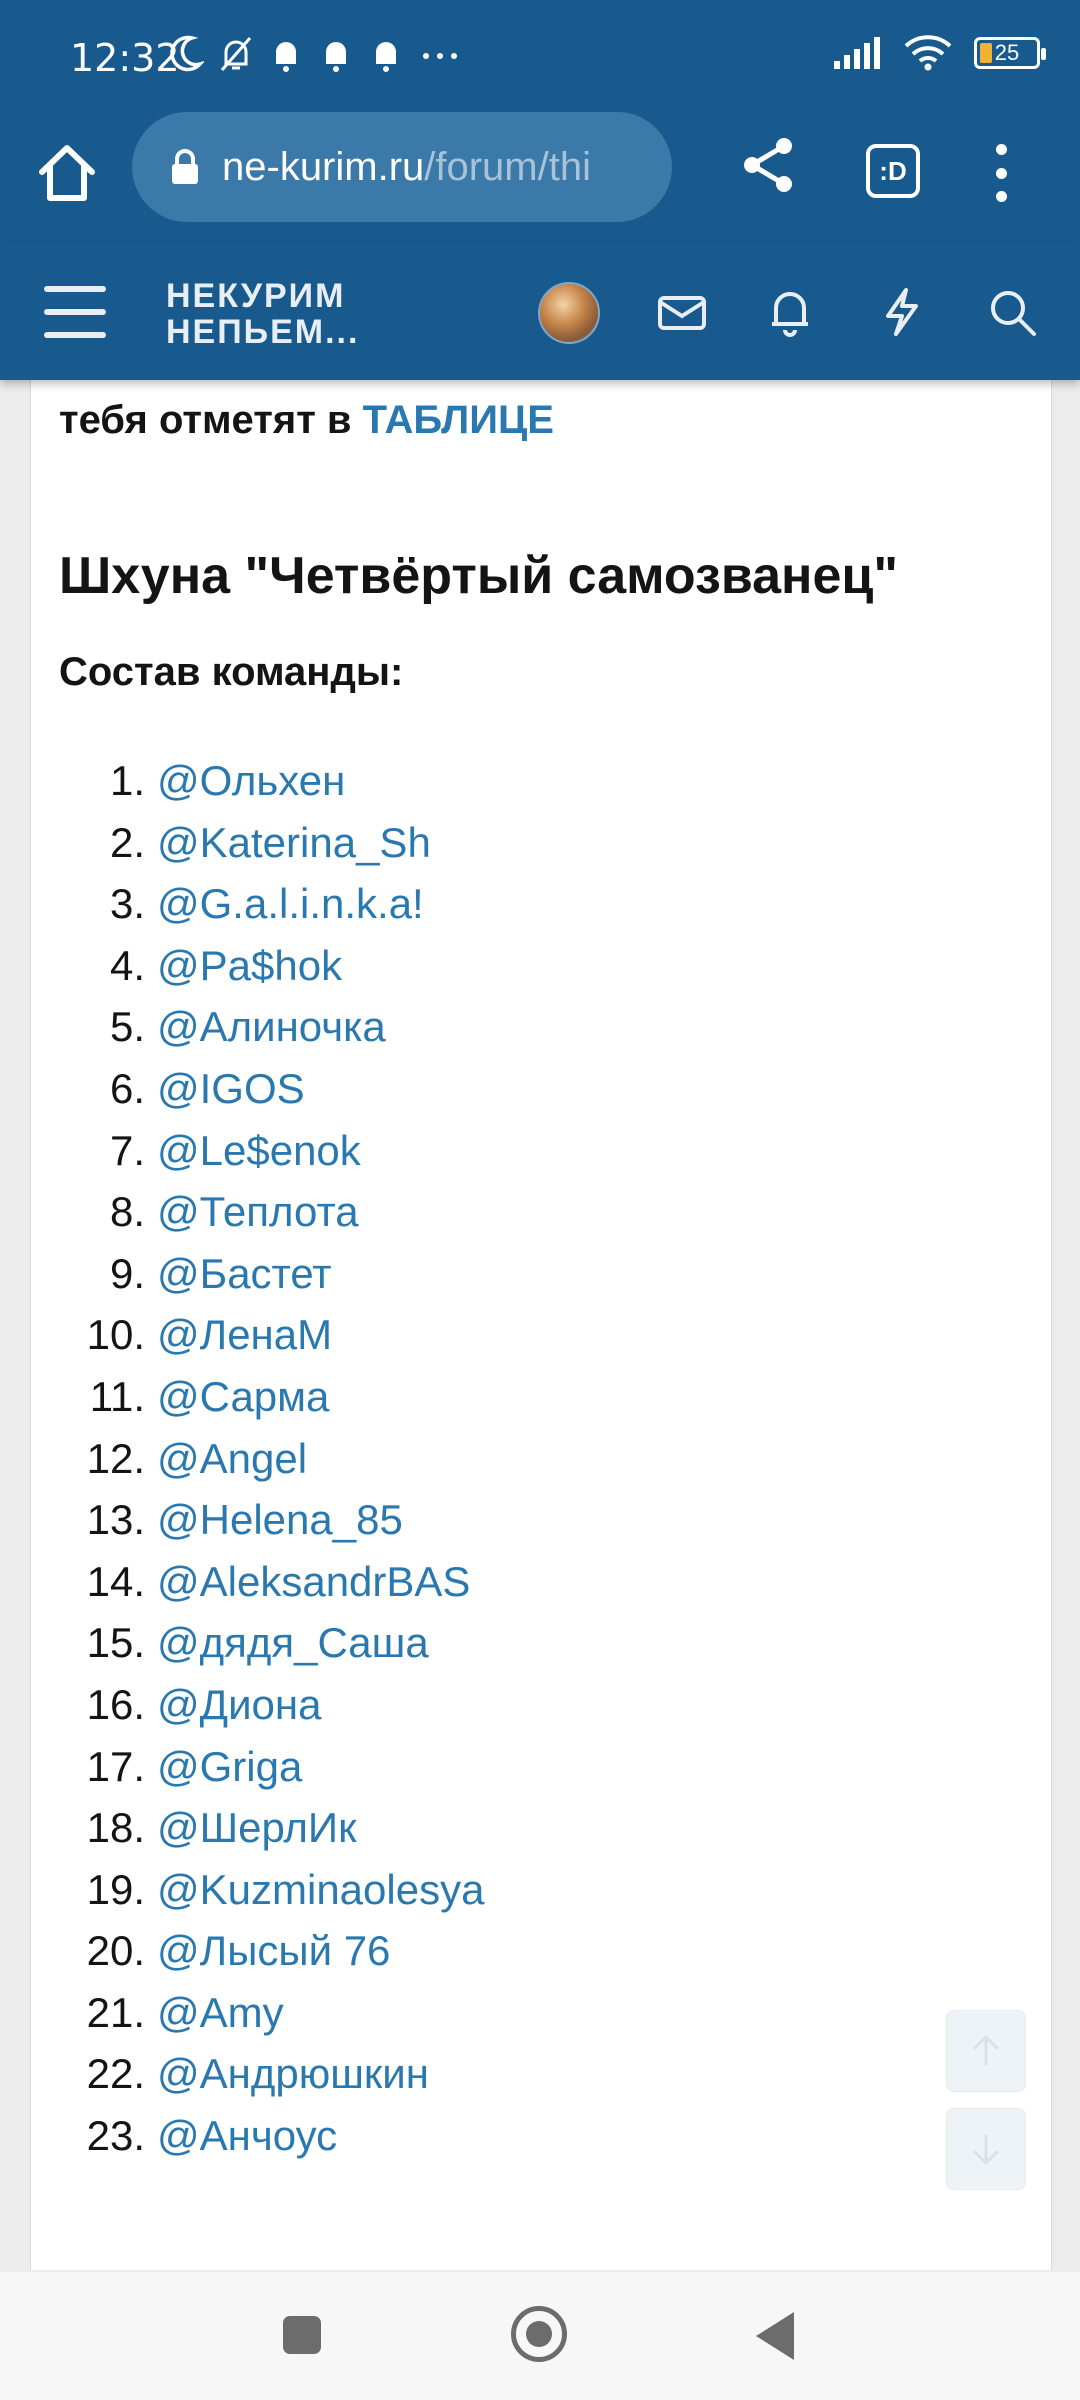 The width and height of the screenshot is (1080, 2400). What do you see at coordinates (258, 1212) in the screenshot?
I see `member-mention-link: @Теплота` at bounding box center [258, 1212].